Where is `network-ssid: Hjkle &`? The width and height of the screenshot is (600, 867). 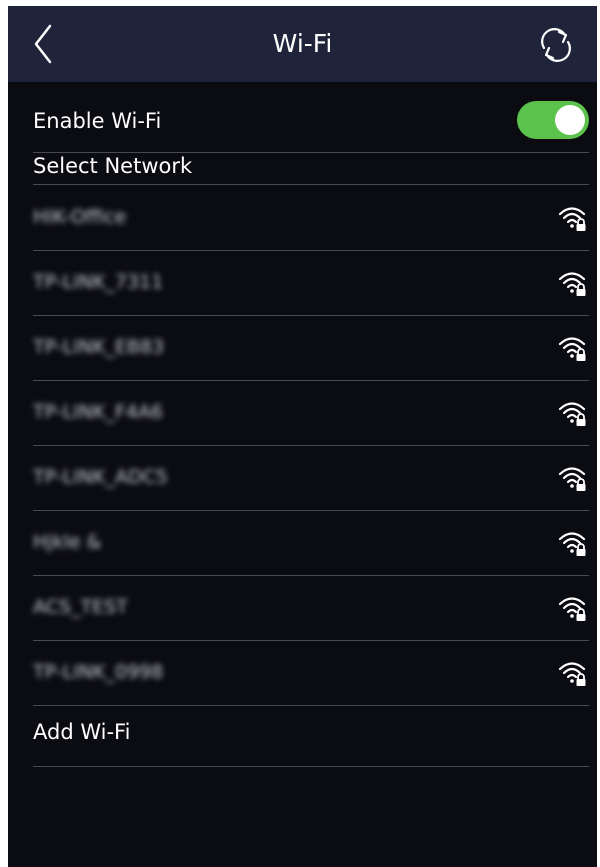
network-ssid: Hjkle & is located at coordinates (67, 542).